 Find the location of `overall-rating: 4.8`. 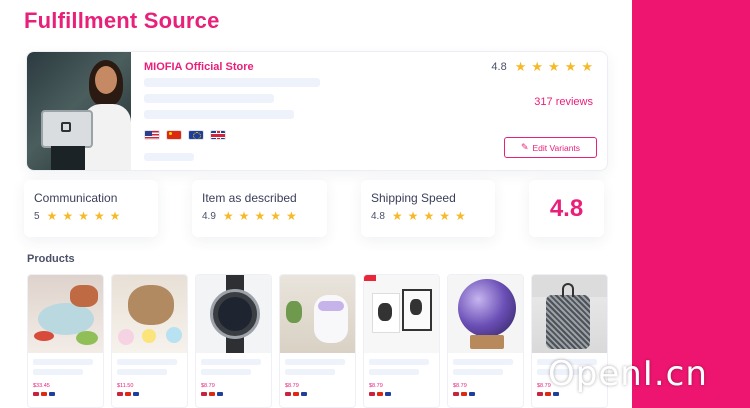

overall-rating: 4.8 is located at coordinates (566, 208).